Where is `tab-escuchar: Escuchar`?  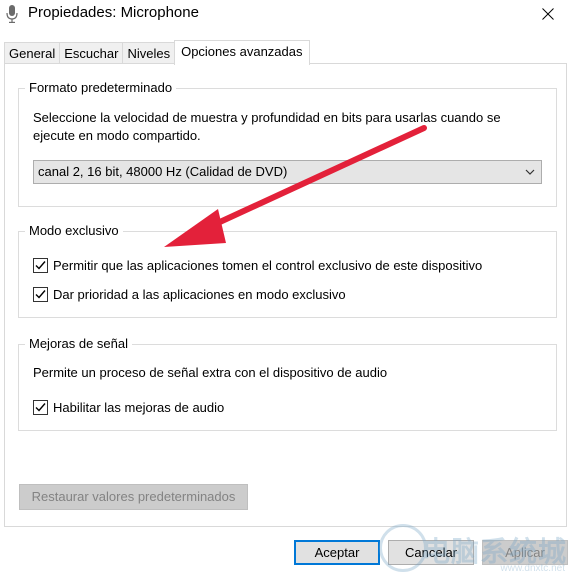
tab-escuchar: Escuchar is located at coordinates (91, 53).